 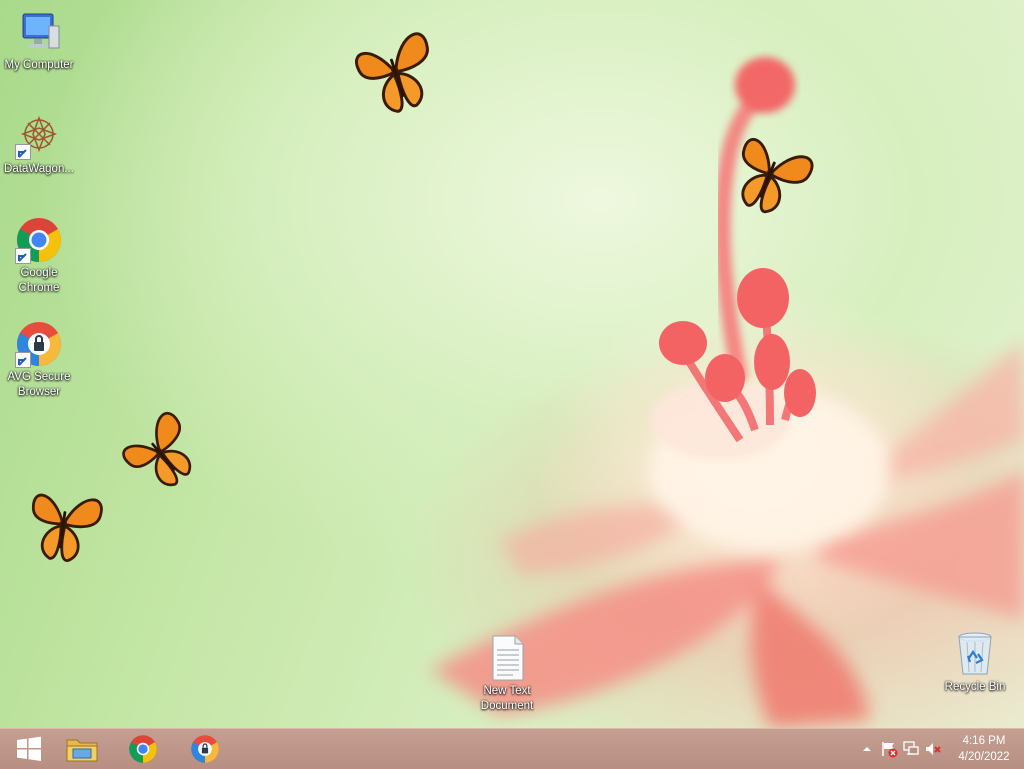 I want to click on network-icon, so click(x=911, y=748).